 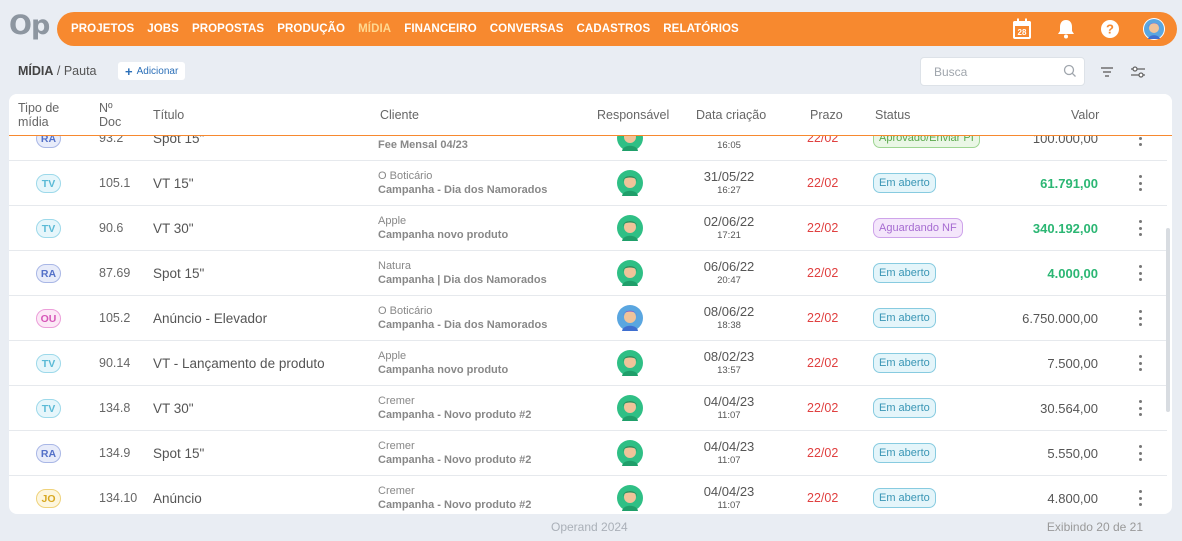 I want to click on row-value: 30.564,00, so click(x=1069, y=408).